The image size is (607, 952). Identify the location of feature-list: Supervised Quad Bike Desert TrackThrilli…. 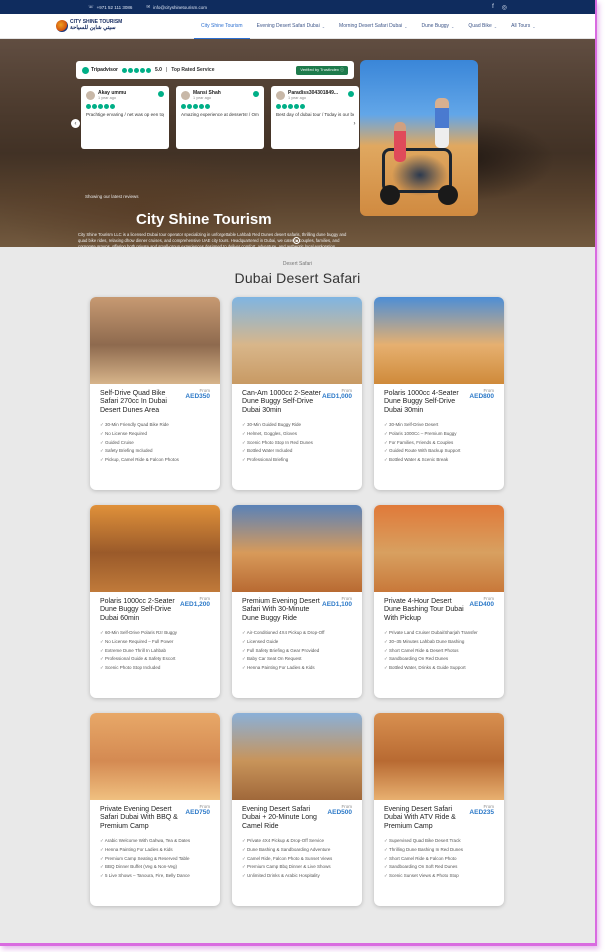
(439, 859).